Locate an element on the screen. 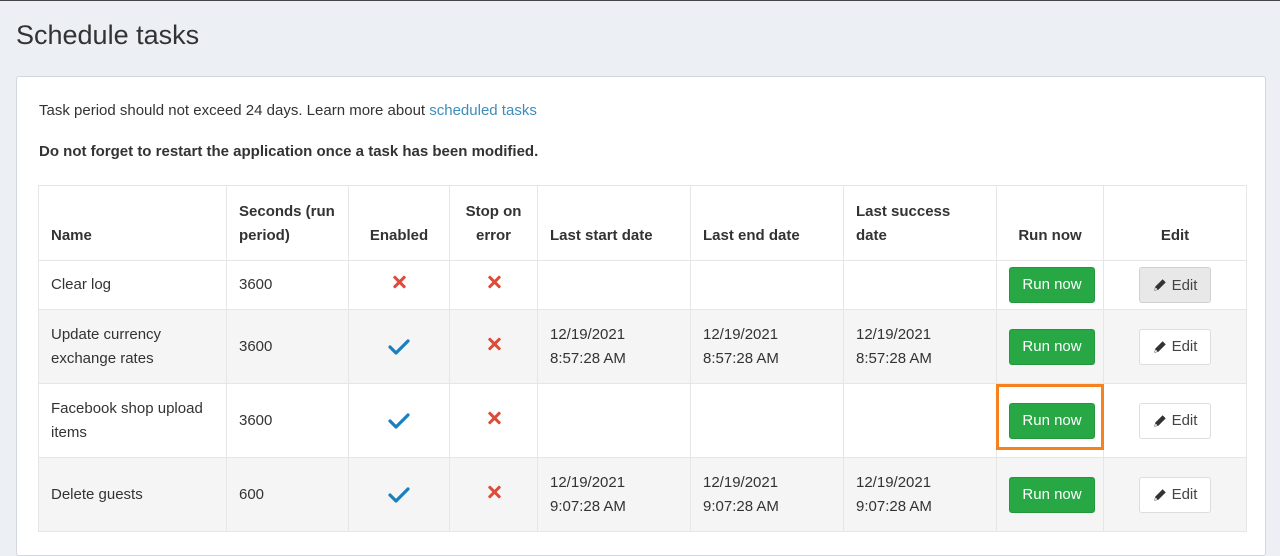 Image resolution: width=1280 pixels, height=556 pixels. task-name: Clear log is located at coordinates (132, 285).